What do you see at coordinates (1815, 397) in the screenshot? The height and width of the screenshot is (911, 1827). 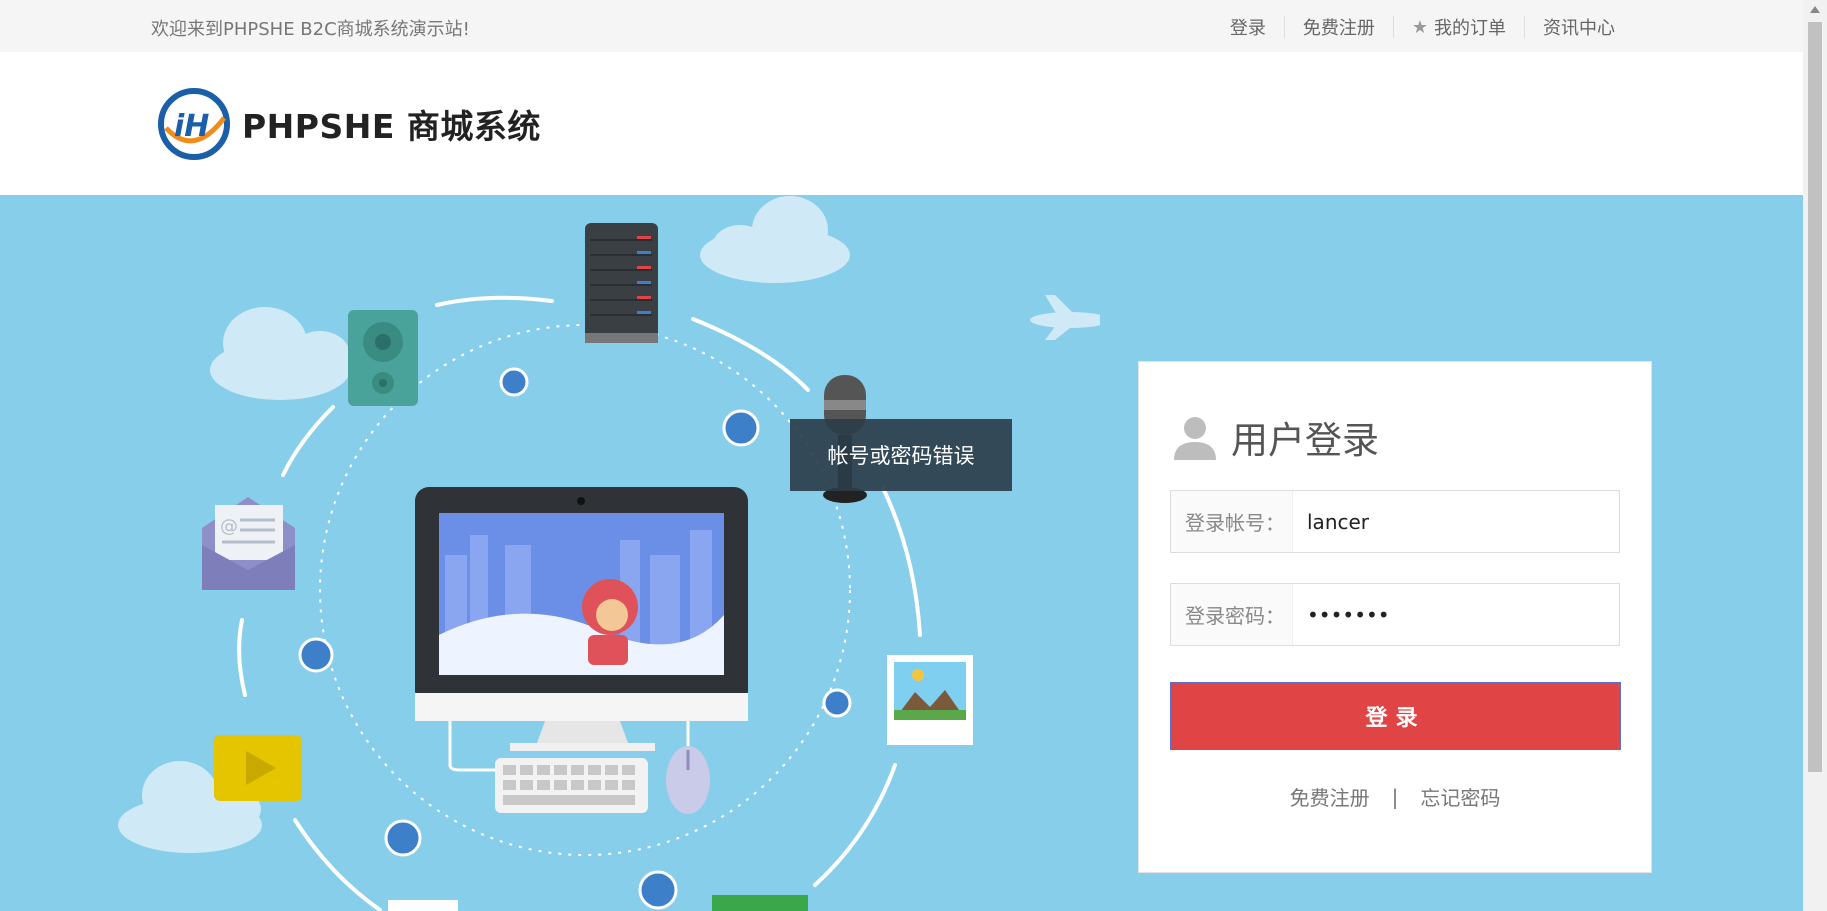 I see `scrollbar-thumb` at bounding box center [1815, 397].